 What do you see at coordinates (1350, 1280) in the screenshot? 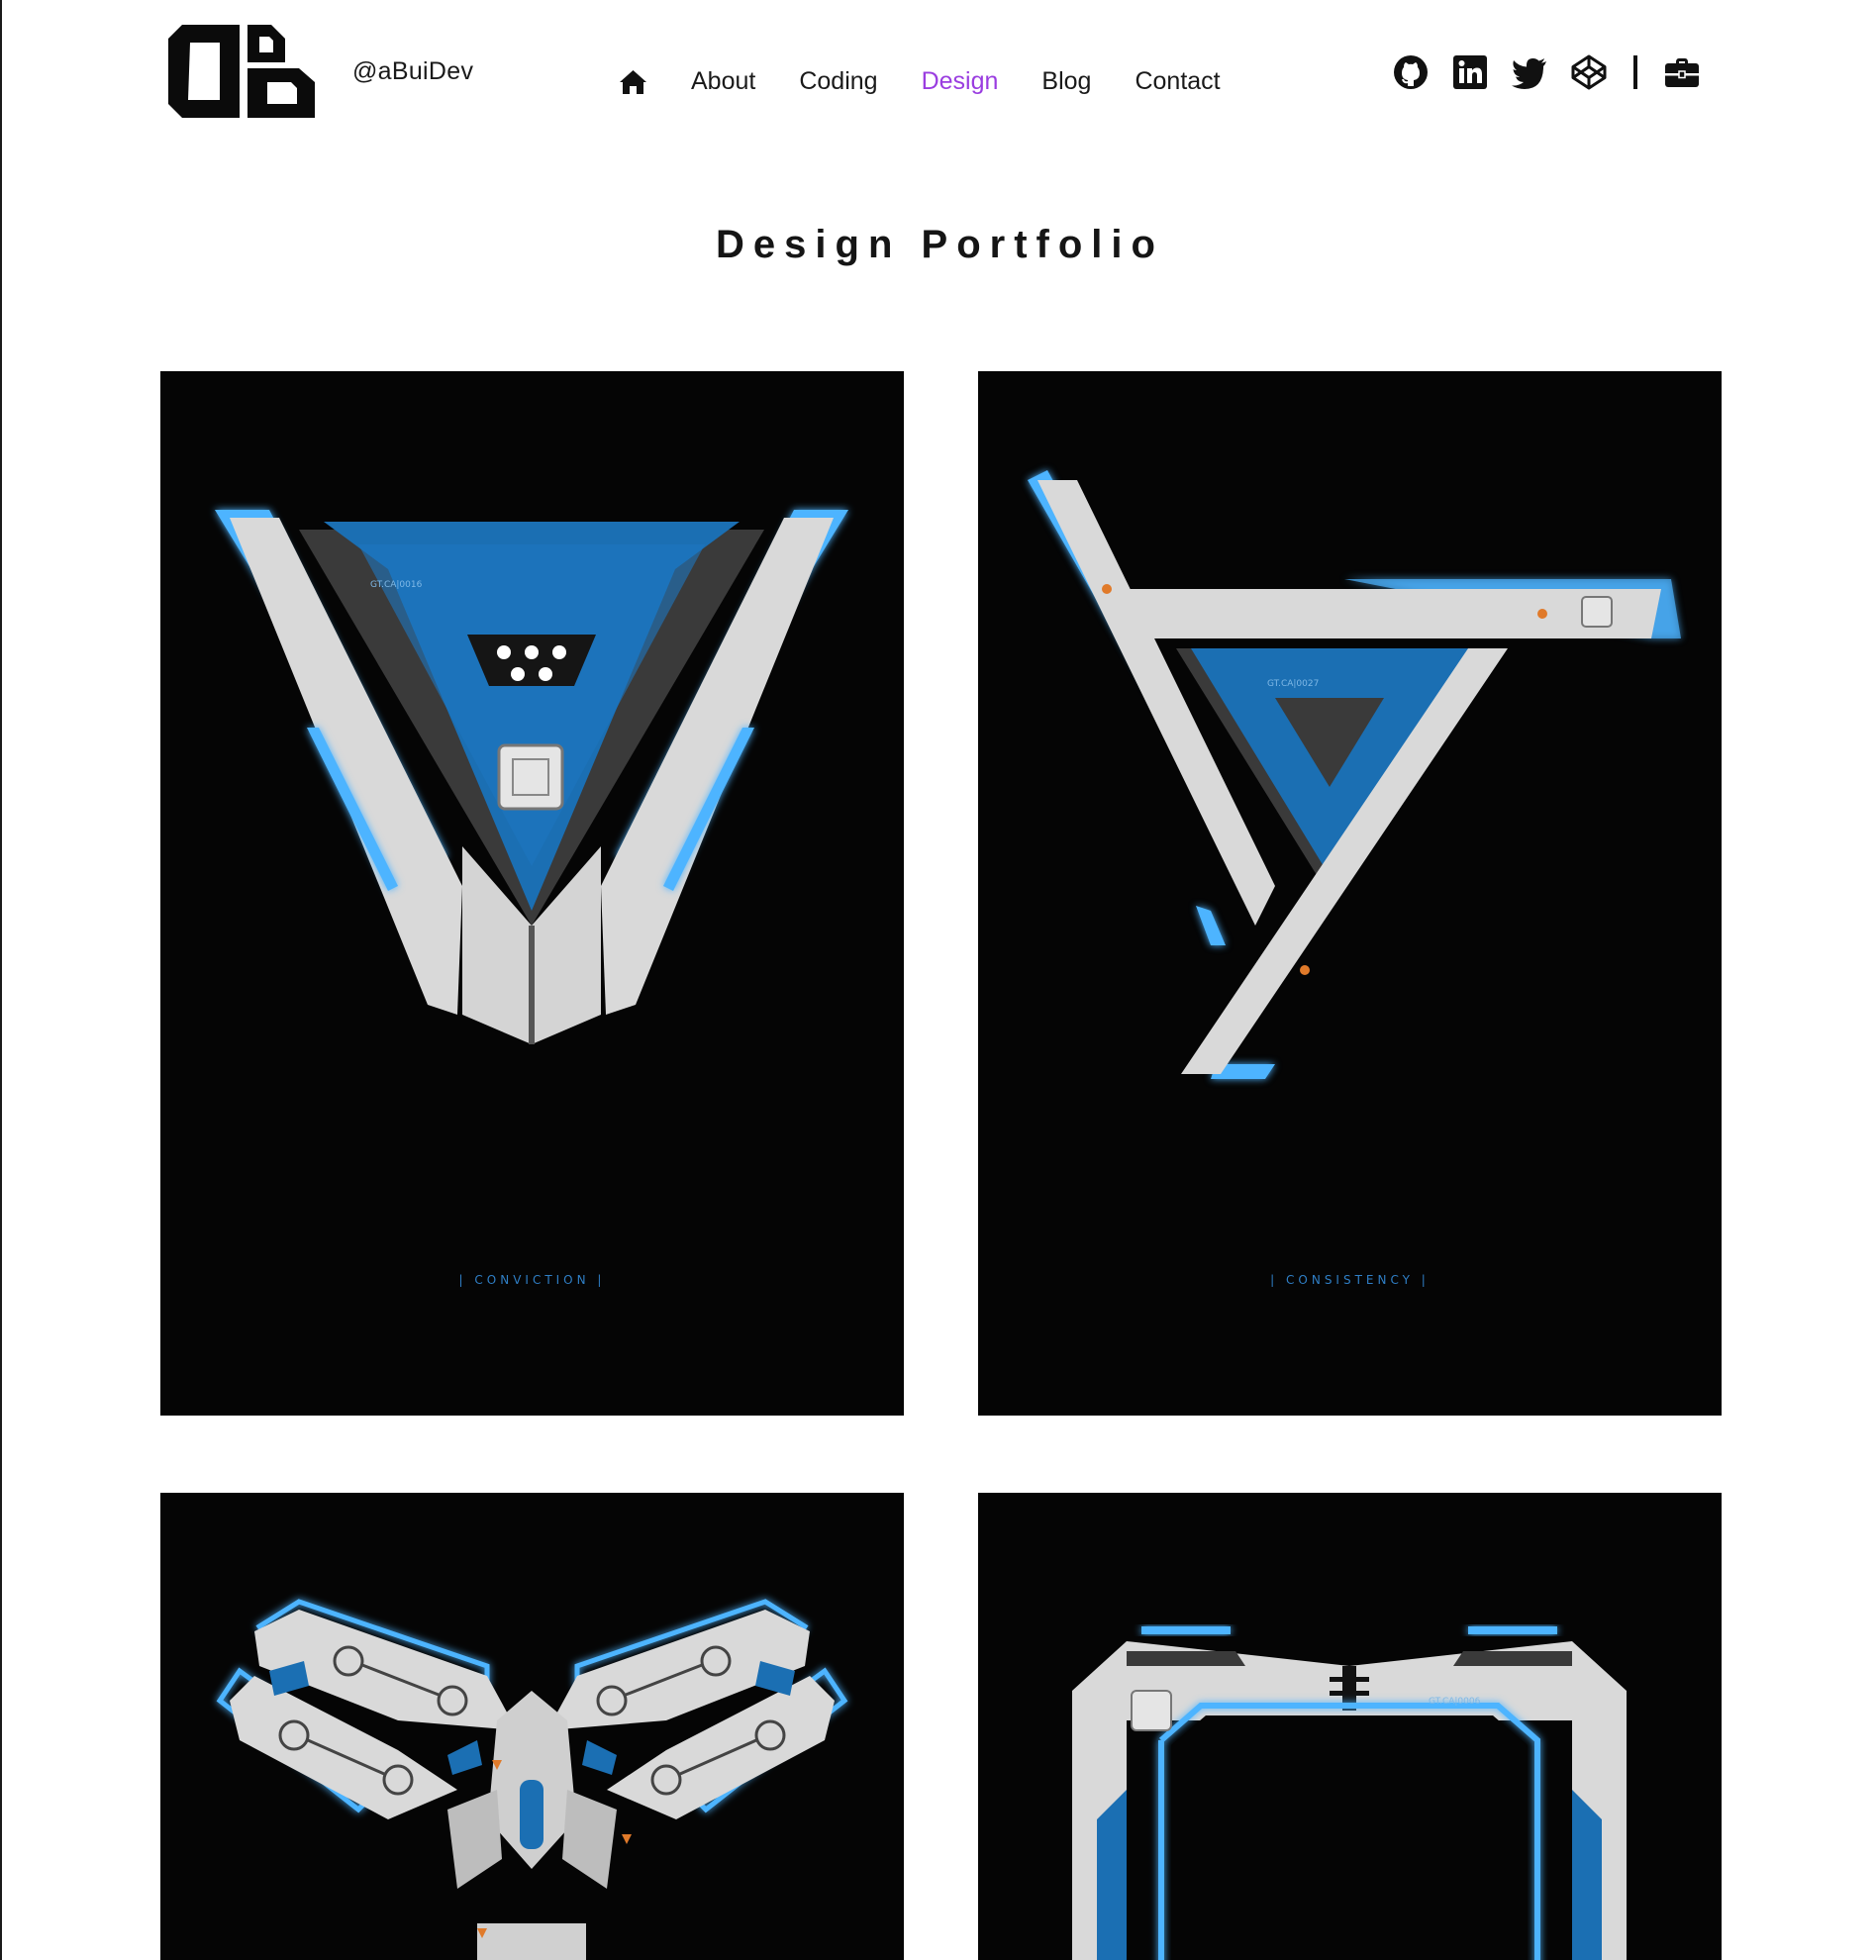
I see `card-caption: | CONSISTENCY |` at bounding box center [1350, 1280].